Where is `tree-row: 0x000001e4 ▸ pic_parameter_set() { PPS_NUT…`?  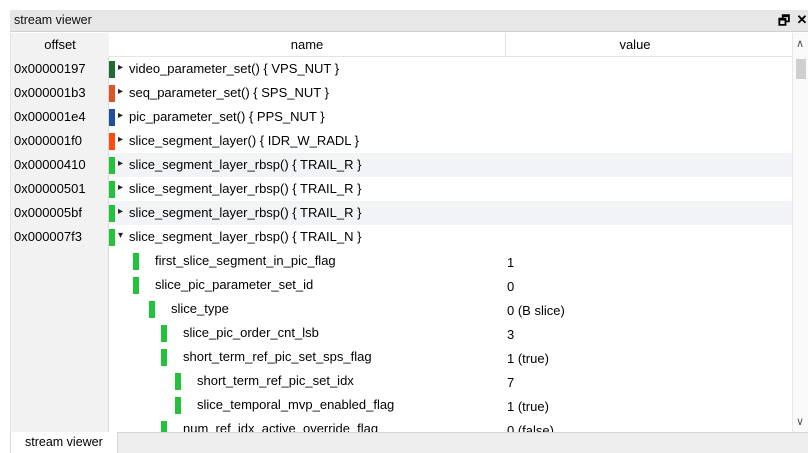 tree-row: 0x000001e4 ▸ pic_parameter_set() { PPS_NUT… is located at coordinates (402, 117).